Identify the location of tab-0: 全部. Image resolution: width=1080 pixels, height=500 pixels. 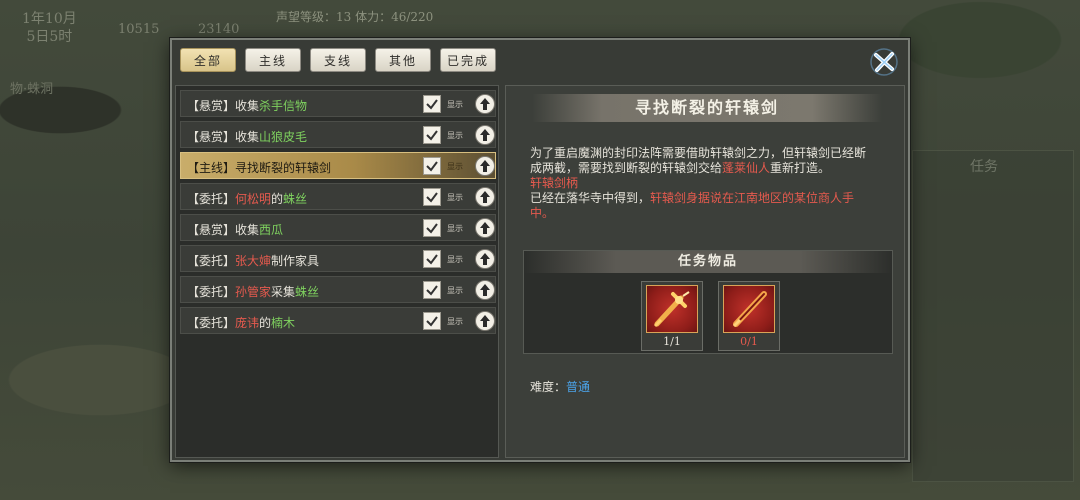
(208, 60).